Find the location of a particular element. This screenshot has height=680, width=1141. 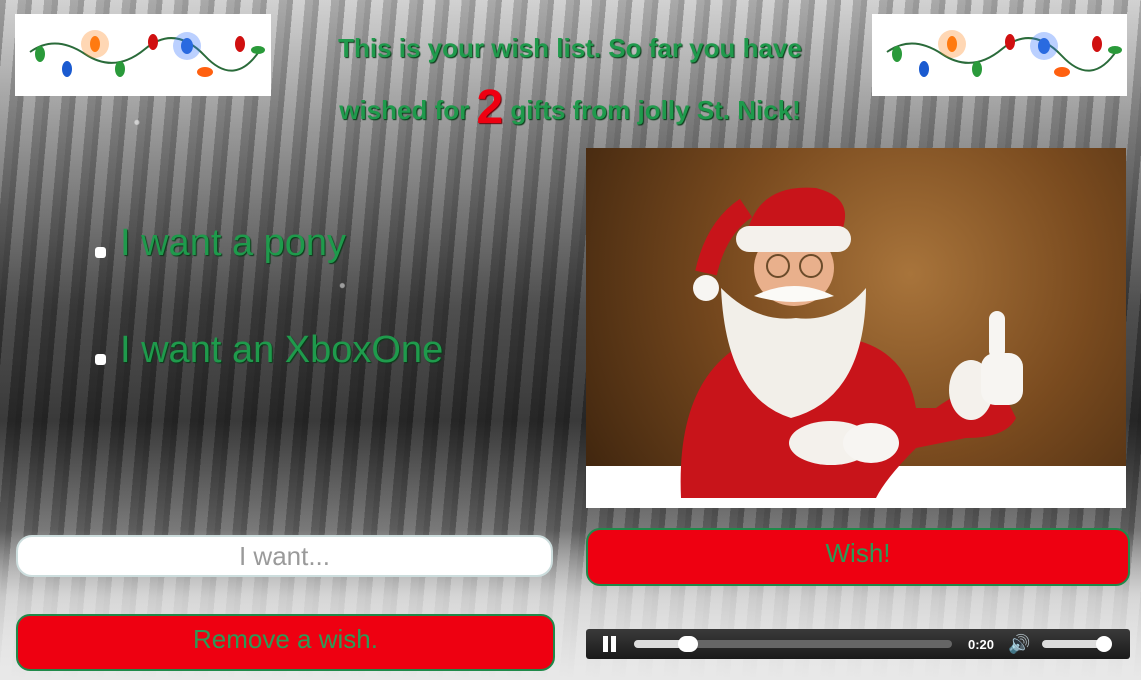

volume-handle is located at coordinates (1104, 644).